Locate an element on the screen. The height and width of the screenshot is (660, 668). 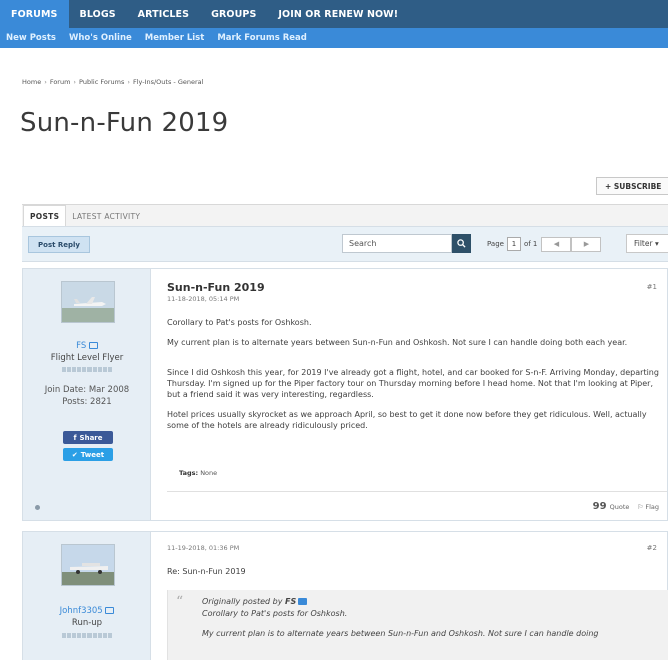
flag-label: Flag is located at coordinates (652, 506).